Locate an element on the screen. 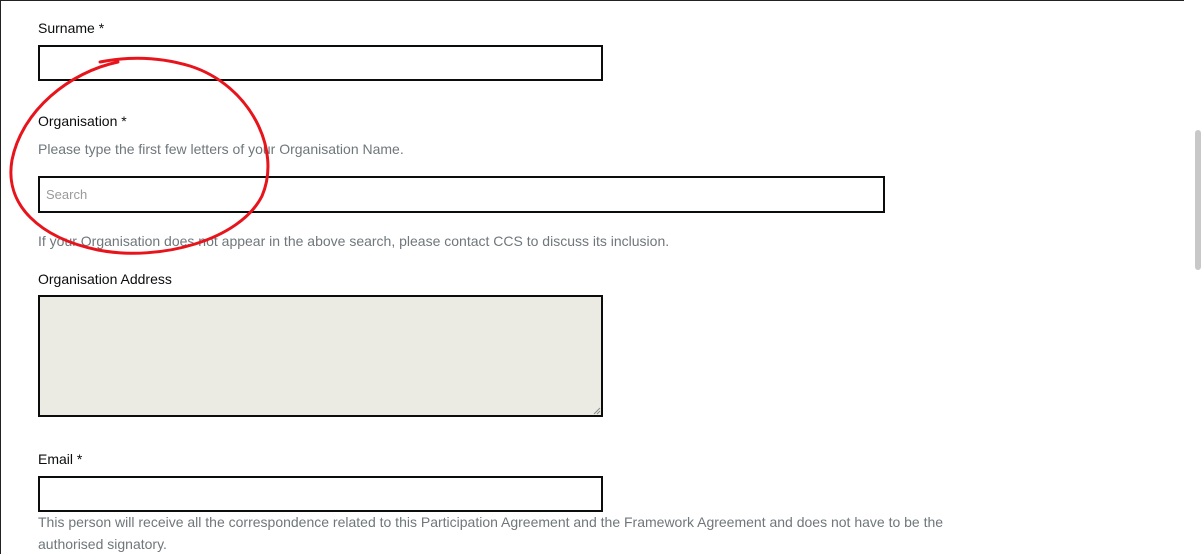  scrollbar-track is located at coordinates (1192, 278).